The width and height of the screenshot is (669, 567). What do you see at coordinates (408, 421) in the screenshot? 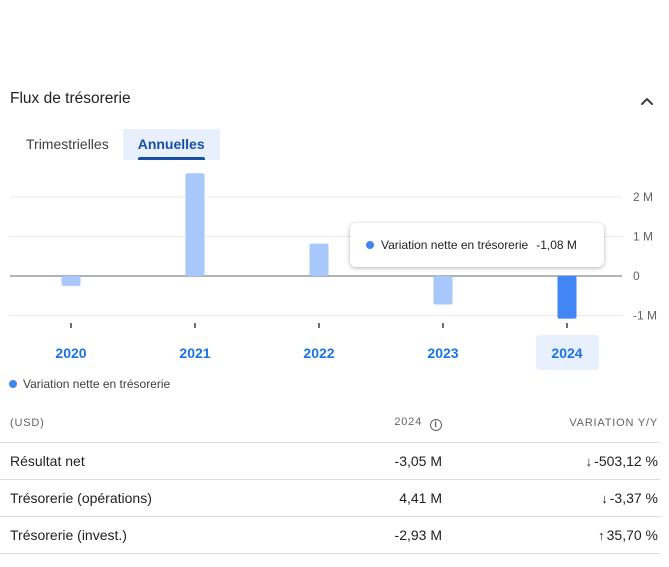
I see `header-year-label: 2024` at bounding box center [408, 421].